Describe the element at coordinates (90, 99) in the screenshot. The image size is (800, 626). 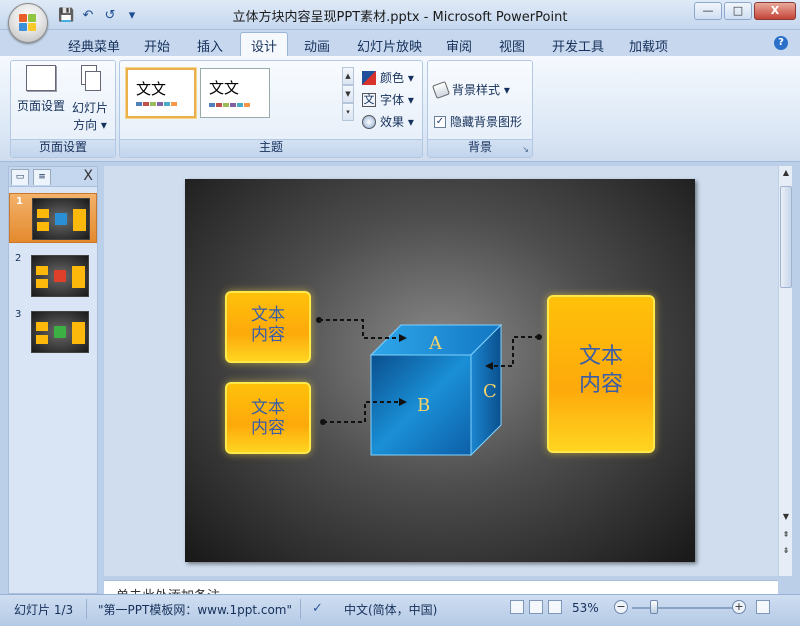
I see `slide-orientation-button: 幻灯片 方向 ▾` at that location.